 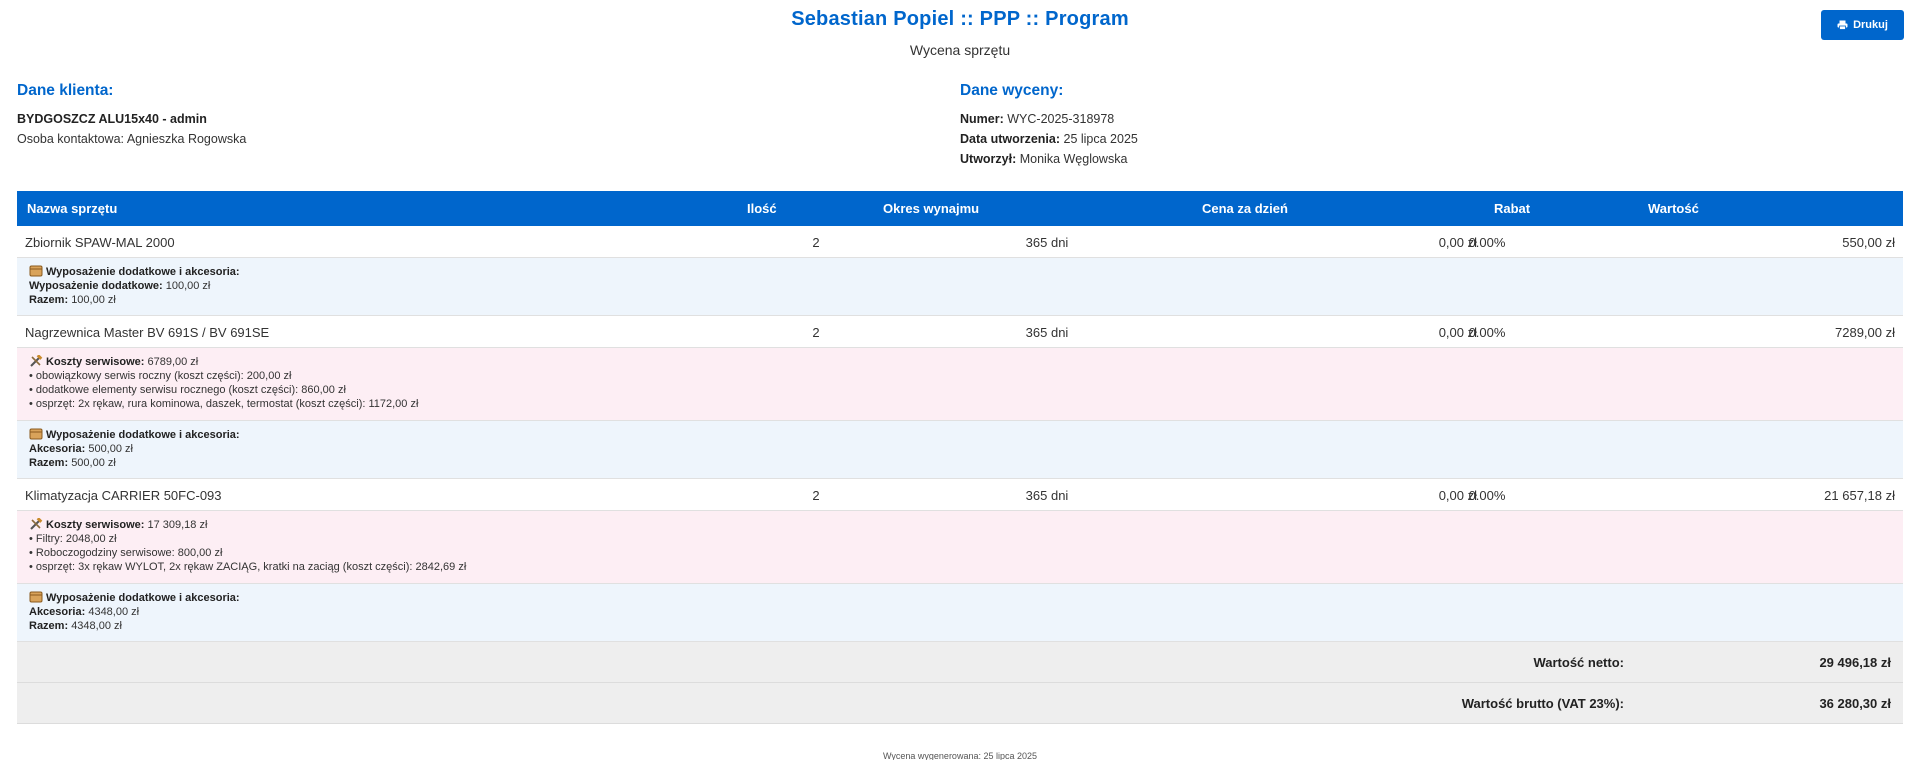 I want to click on item-name: Zbiornik SPAW-MAL 2000, so click(x=100, y=242).